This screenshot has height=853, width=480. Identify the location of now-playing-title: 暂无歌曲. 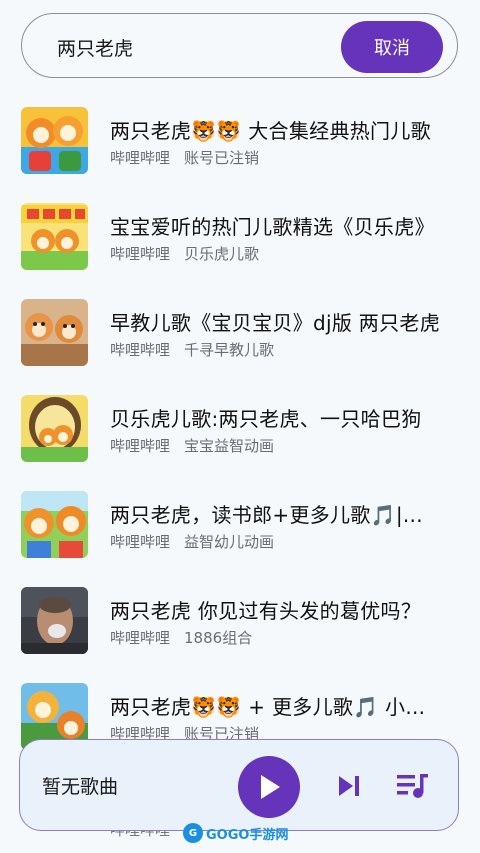
(80, 787).